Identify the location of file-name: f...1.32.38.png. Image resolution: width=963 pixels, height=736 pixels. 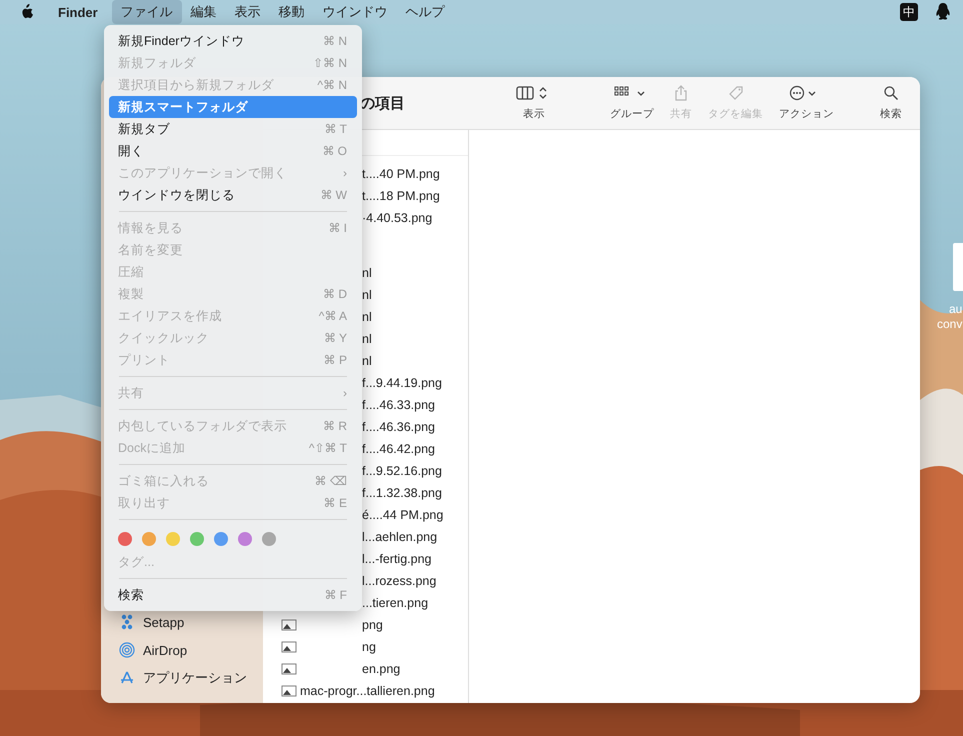
(402, 493).